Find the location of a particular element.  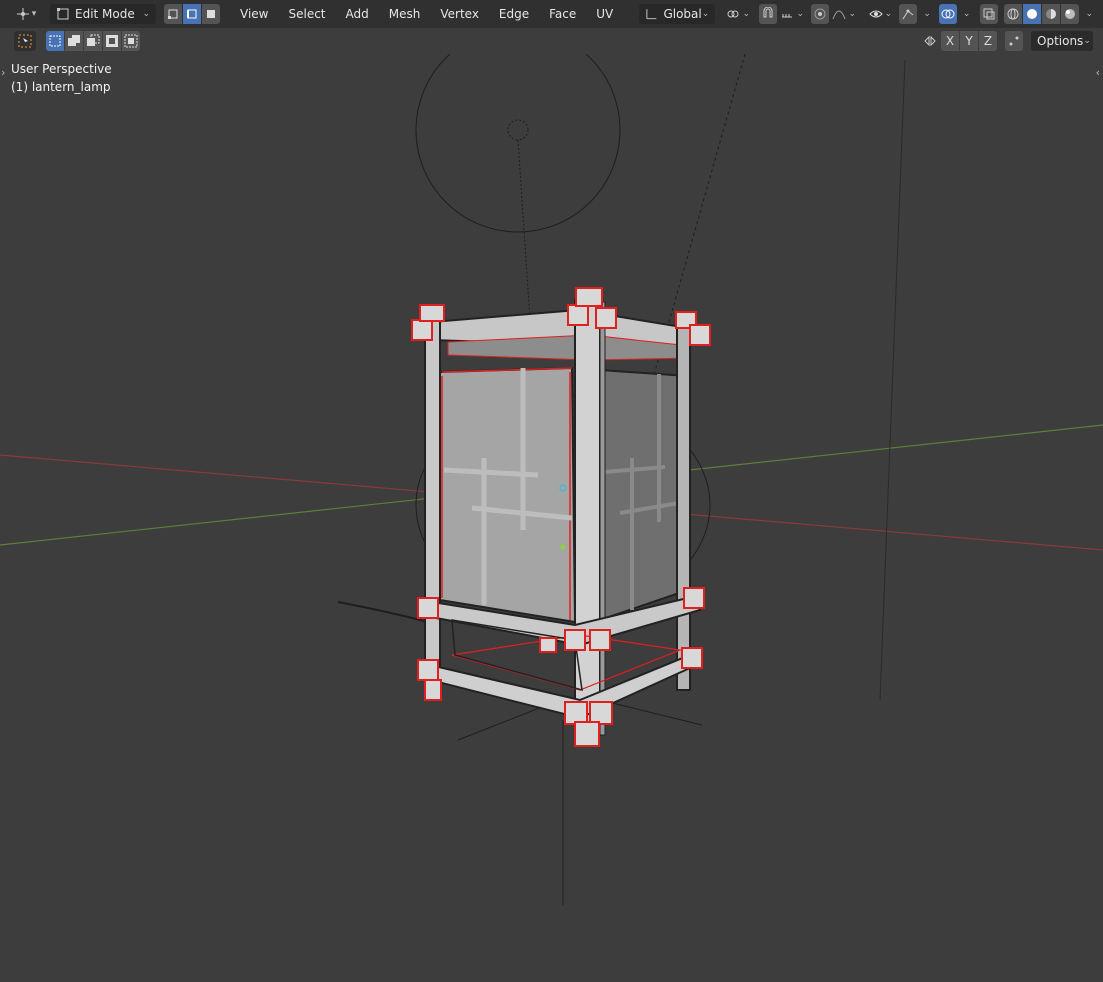

intersect-selection-button is located at coordinates (131, 41).